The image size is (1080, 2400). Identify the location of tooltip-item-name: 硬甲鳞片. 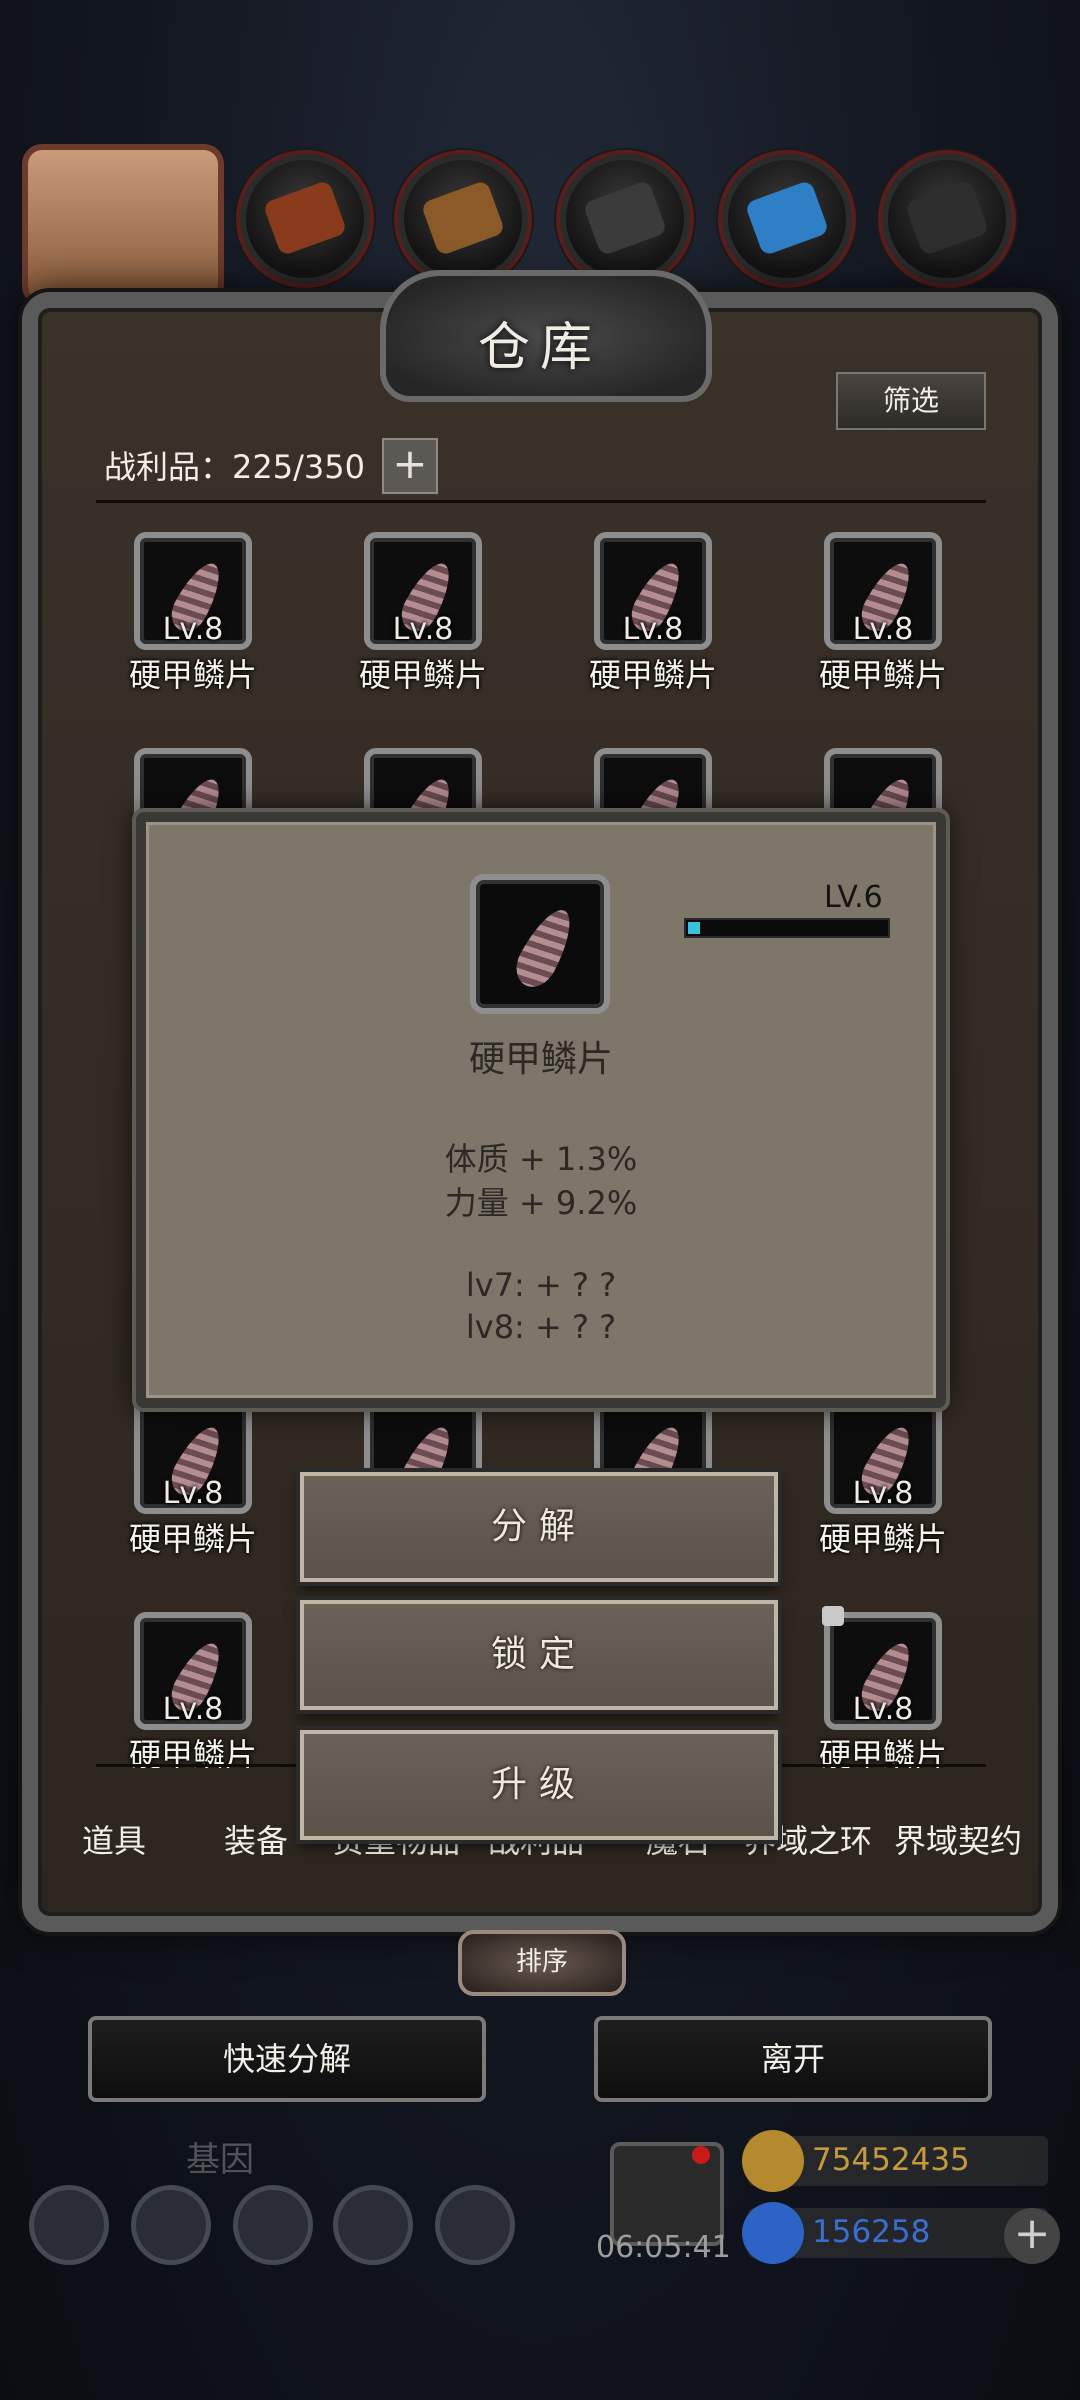
(540, 1059).